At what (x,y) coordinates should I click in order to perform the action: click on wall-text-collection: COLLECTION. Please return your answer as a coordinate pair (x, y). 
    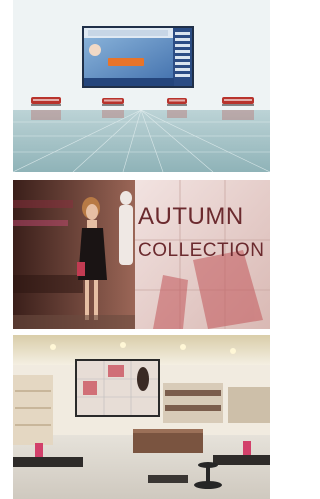
    Looking at the image, I should click on (201, 250).